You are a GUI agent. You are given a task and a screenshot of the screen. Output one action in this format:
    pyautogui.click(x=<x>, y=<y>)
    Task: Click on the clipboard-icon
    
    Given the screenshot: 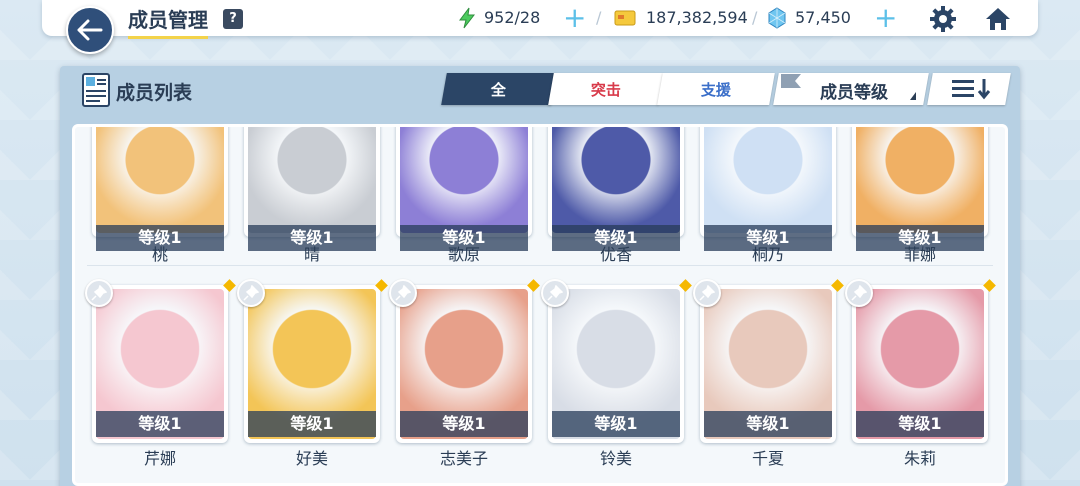 What is the action you would take?
    pyautogui.click(x=96, y=90)
    